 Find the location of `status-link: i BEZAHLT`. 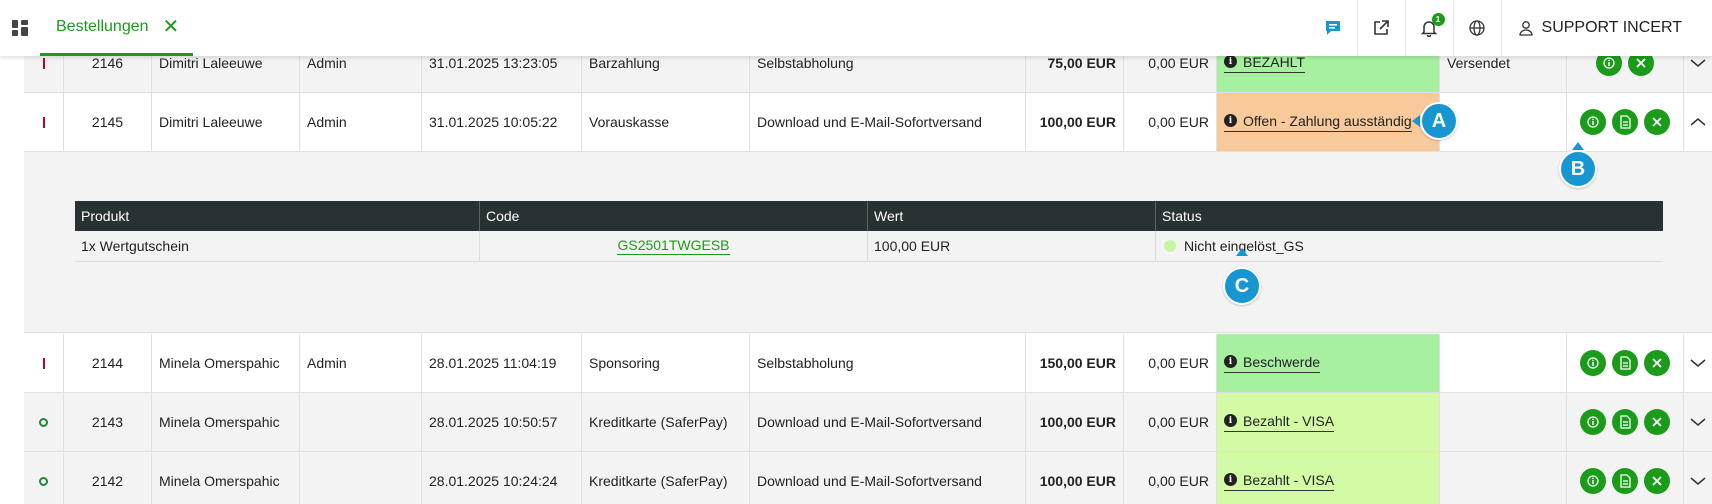

status-link: i BEZAHLT is located at coordinates (1264, 63).